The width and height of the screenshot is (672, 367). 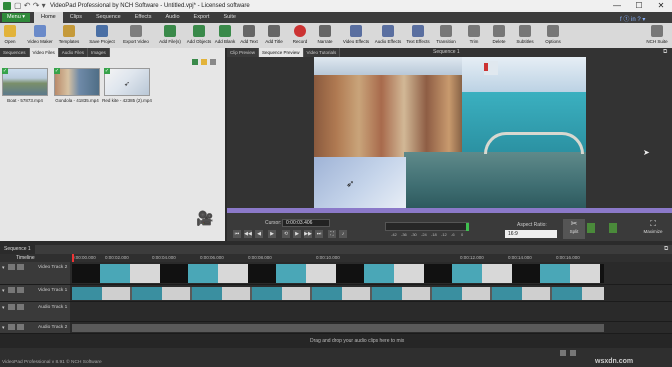 I want to click on view-mode-icon, so click(x=213, y=62).